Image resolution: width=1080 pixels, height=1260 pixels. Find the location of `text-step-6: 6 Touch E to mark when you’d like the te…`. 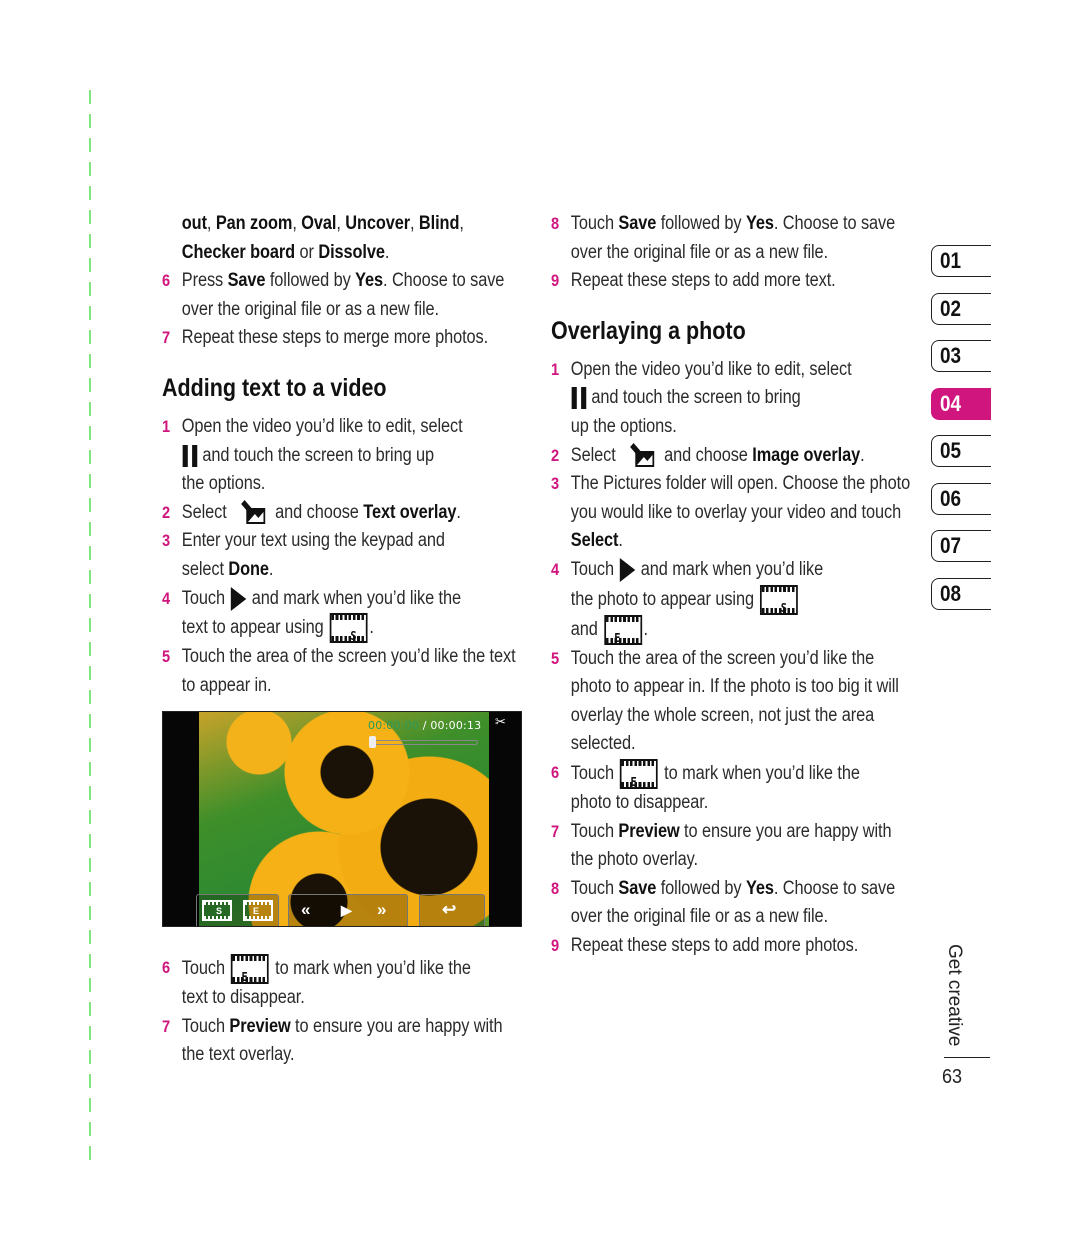

text-step-6: 6 Touch E to mark when you’d like the te… is located at coordinates (344, 983).